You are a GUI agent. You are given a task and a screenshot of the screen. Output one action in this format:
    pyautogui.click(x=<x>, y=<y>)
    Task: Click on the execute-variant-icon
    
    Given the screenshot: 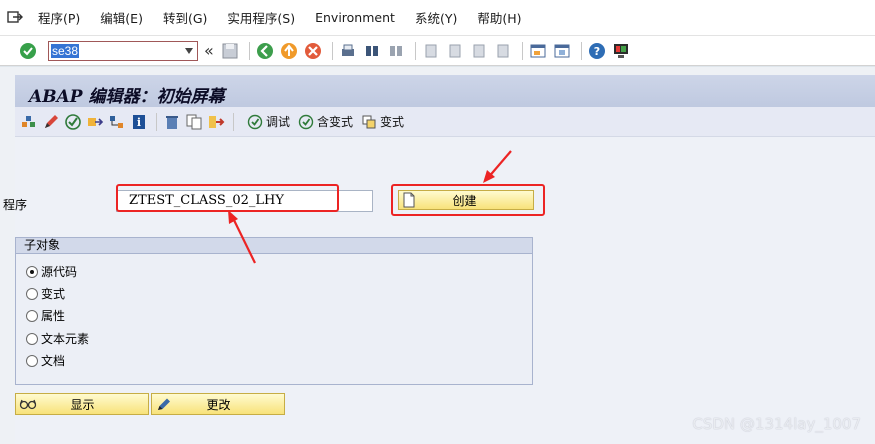 What is the action you would take?
    pyautogui.click(x=306, y=121)
    